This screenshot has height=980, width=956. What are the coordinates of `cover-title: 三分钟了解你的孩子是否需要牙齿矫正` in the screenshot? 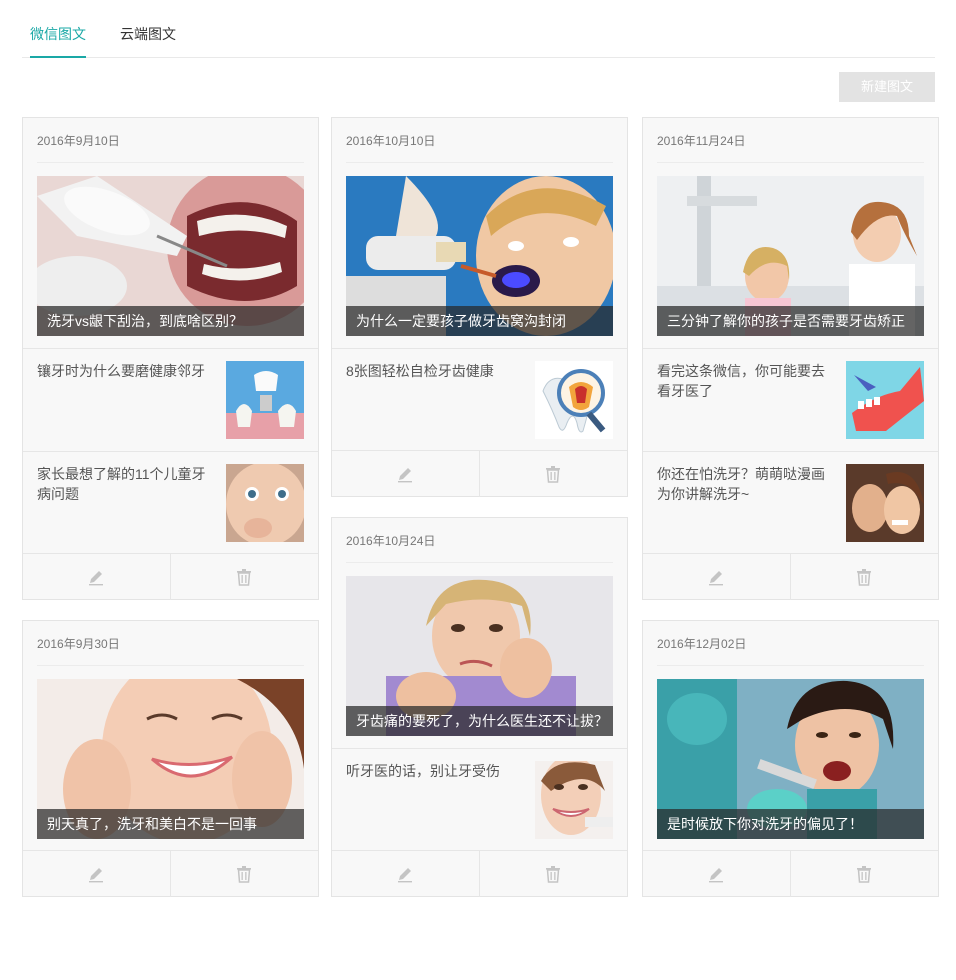 It's located at (790, 321).